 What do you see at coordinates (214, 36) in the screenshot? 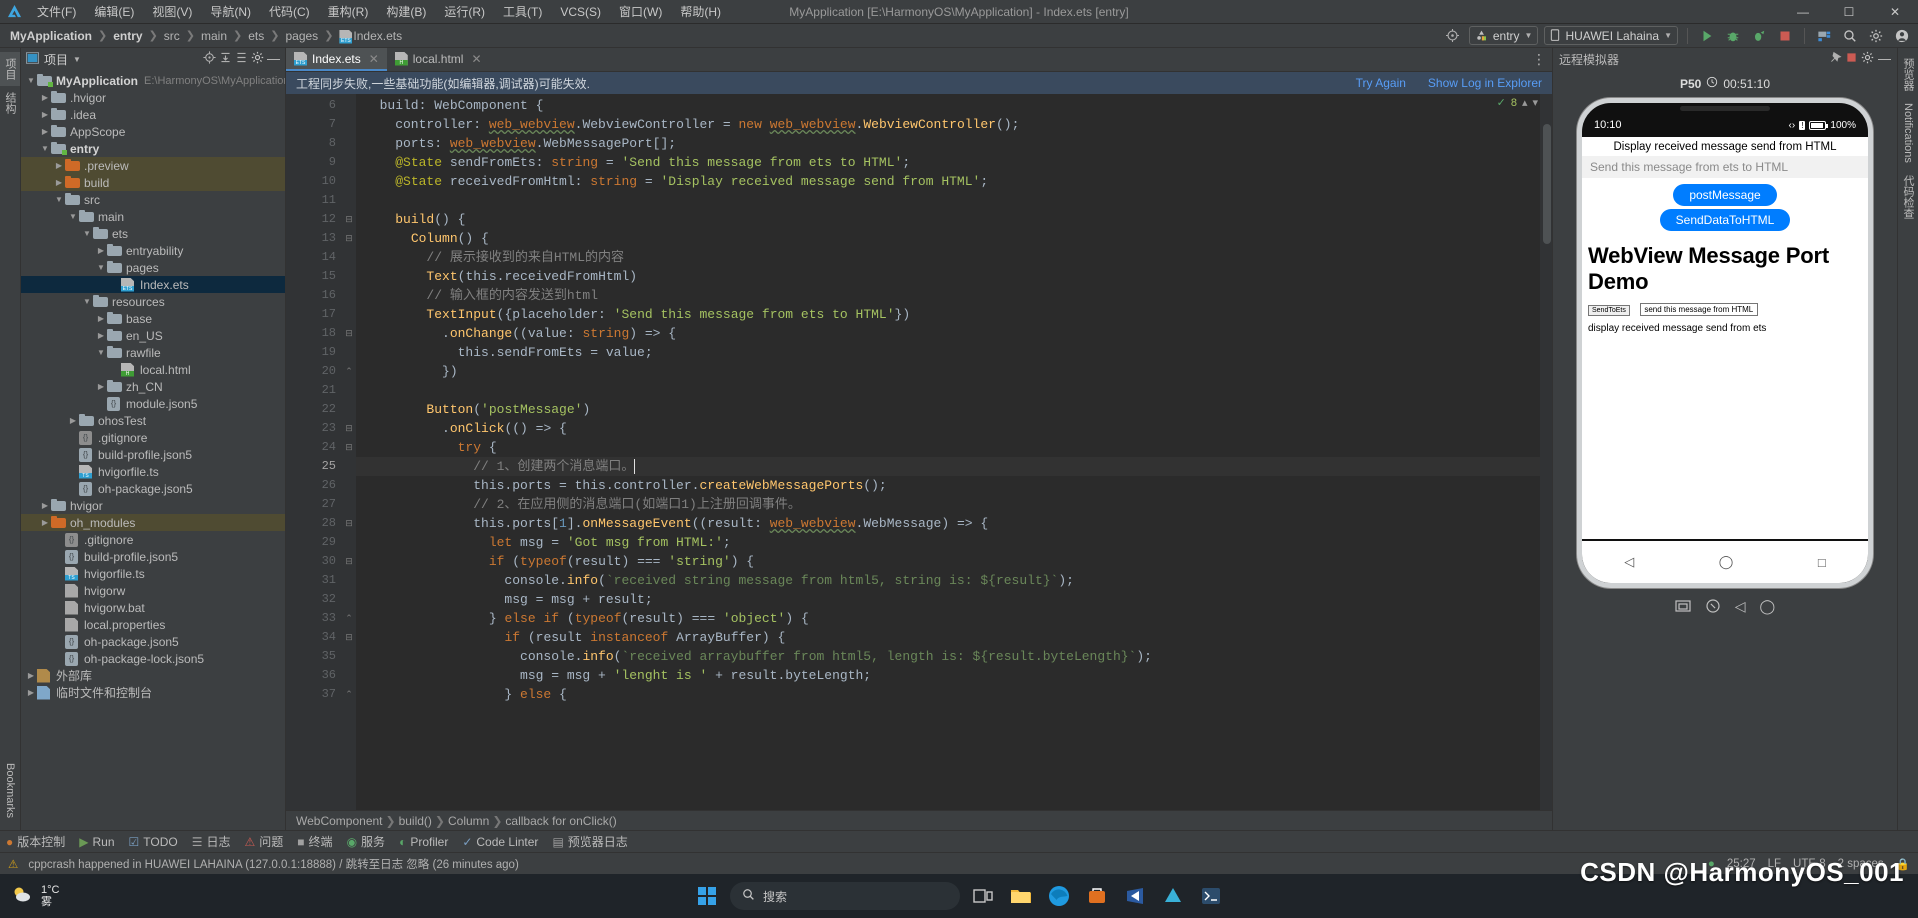
I see `breadcrumb-item-3: main` at bounding box center [214, 36].